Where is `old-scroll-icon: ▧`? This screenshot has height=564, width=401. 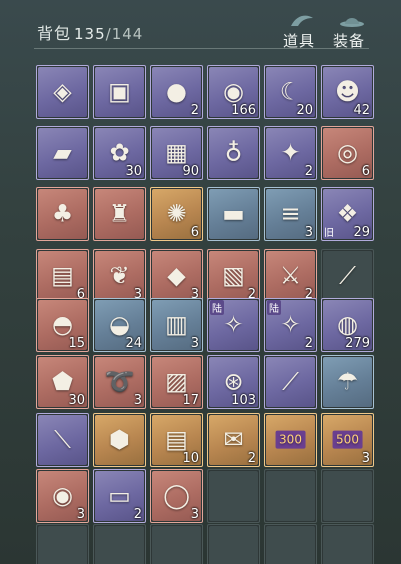 old-scroll-icon: ▧ is located at coordinates (233, 275).